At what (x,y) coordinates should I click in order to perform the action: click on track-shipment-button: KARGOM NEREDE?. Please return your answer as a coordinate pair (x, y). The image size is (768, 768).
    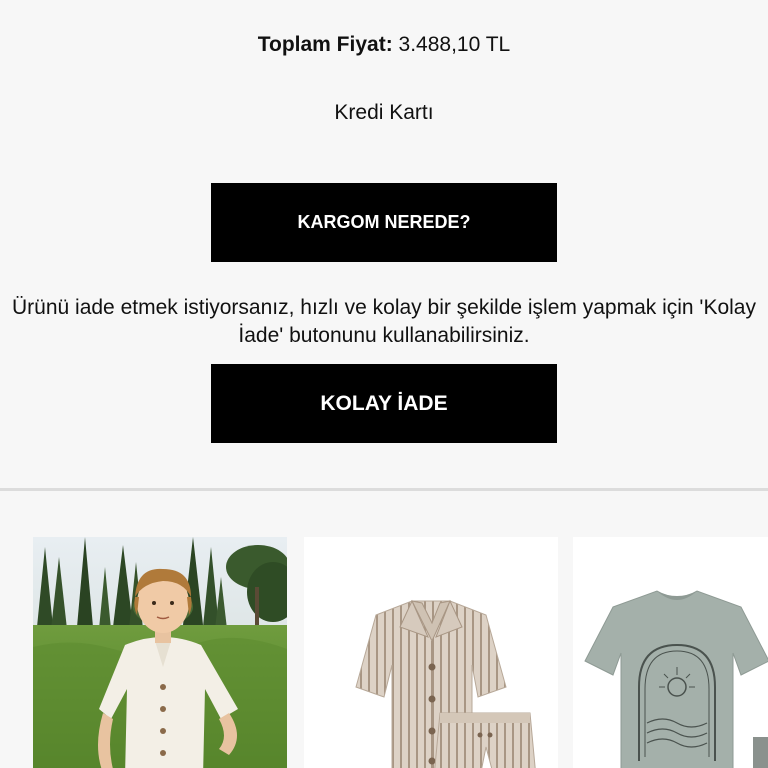
    Looking at the image, I should click on (384, 222).